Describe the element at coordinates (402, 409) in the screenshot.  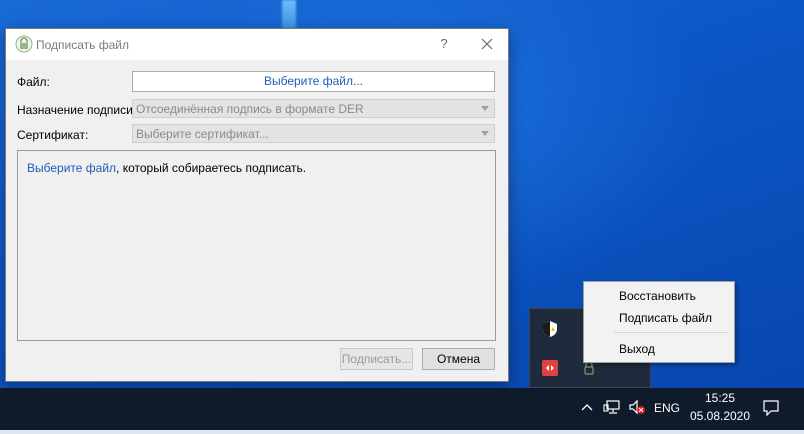
I see `taskbar: ENG 15:25 05.08.2020` at that location.